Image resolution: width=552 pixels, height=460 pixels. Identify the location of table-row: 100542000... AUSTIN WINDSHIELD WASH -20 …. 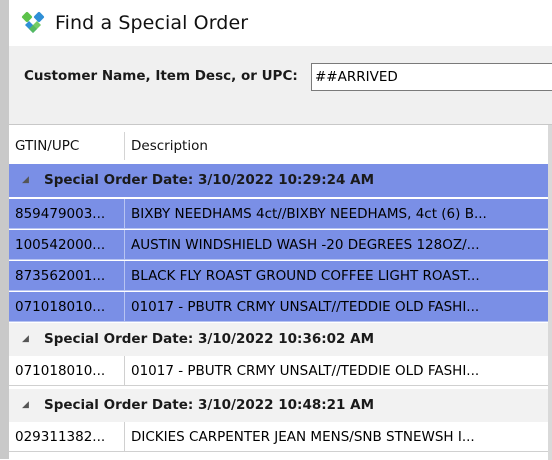
(280, 245).